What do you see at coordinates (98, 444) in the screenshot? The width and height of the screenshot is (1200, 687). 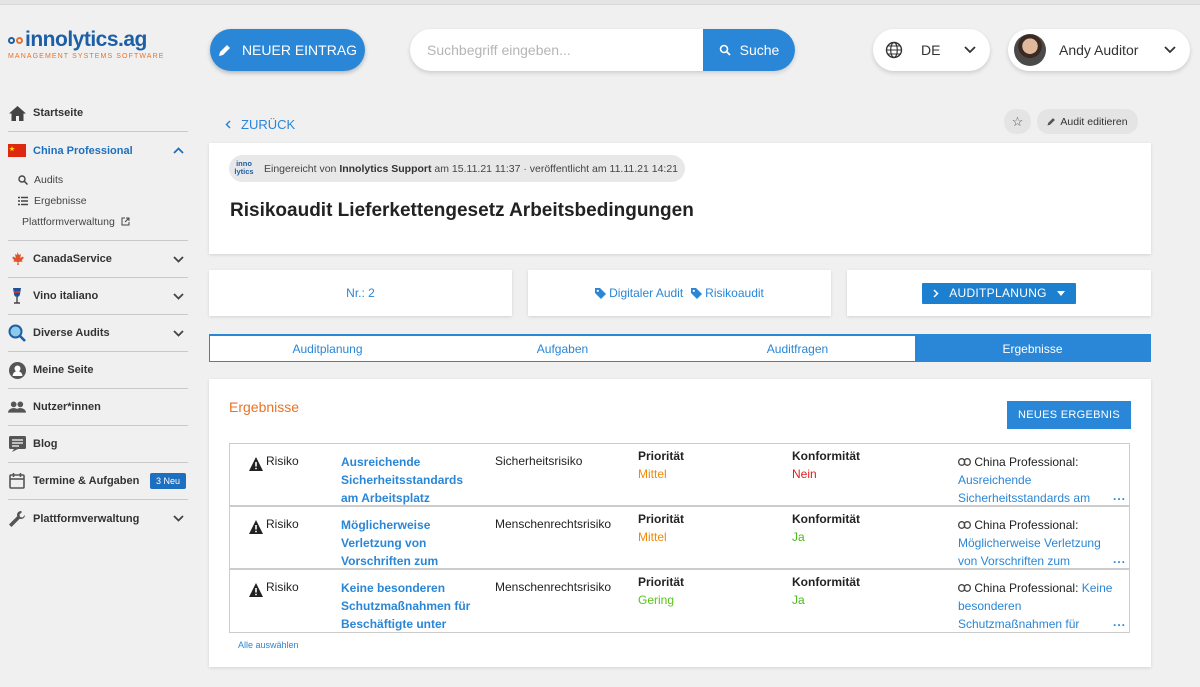 I see `sidebar-item-blog: Blog` at bounding box center [98, 444].